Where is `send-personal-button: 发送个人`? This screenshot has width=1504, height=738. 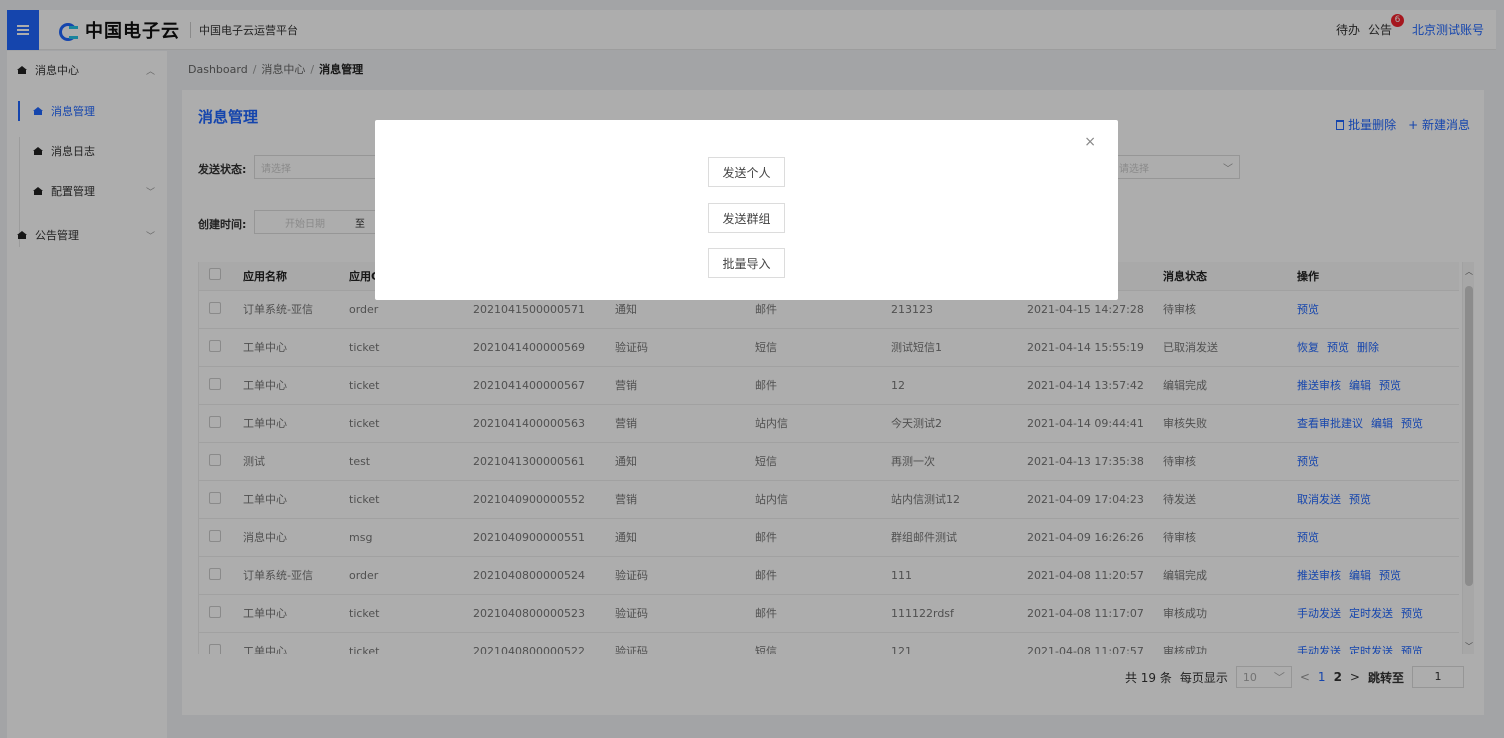 send-personal-button: 发送个人 is located at coordinates (746, 172).